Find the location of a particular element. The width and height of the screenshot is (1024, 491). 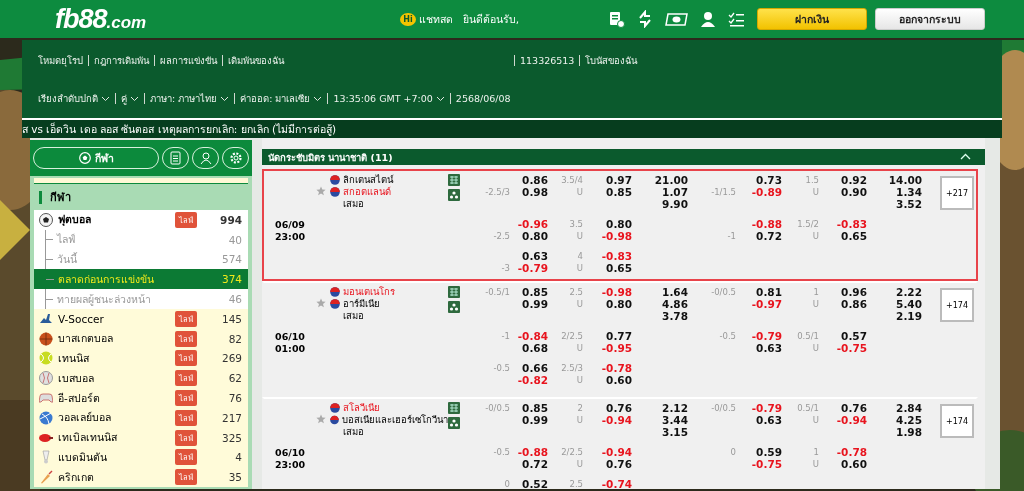

setting-label: 2568/06/08 is located at coordinates (483, 98).